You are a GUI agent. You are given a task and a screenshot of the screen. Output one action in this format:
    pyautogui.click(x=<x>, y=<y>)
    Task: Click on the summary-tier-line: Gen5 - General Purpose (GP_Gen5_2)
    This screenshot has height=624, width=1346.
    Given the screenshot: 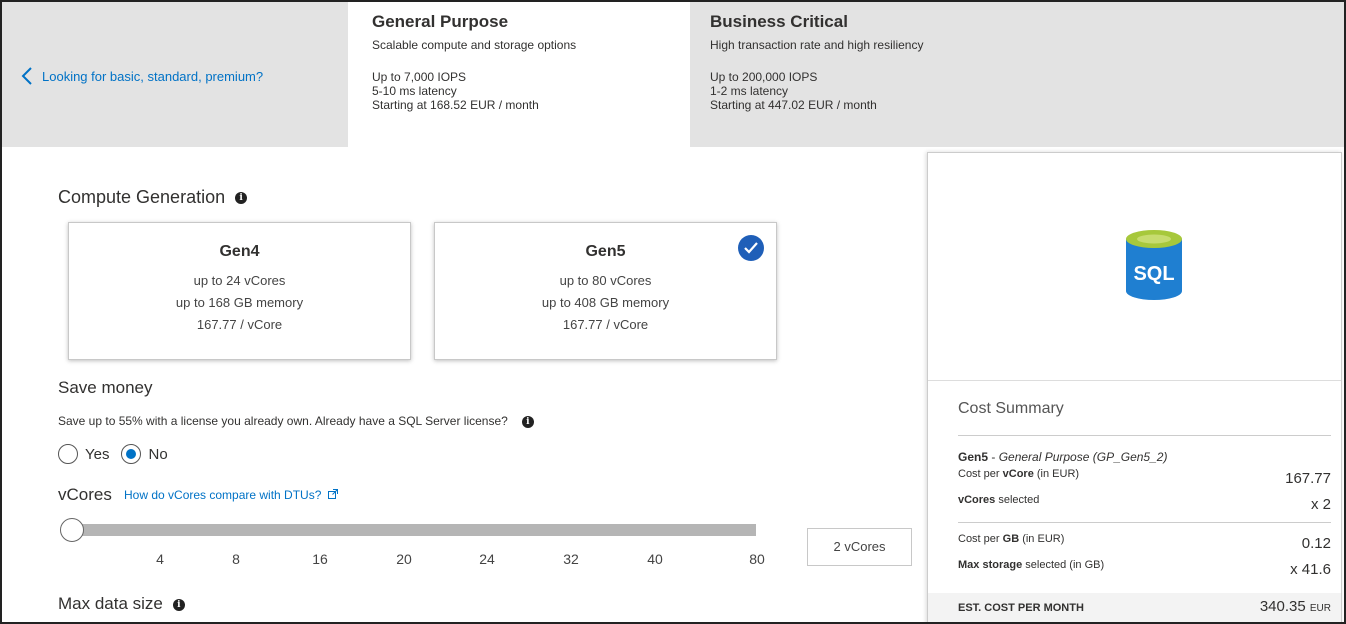 What is the action you would take?
    pyautogui.click(x=1063, y=457)
    